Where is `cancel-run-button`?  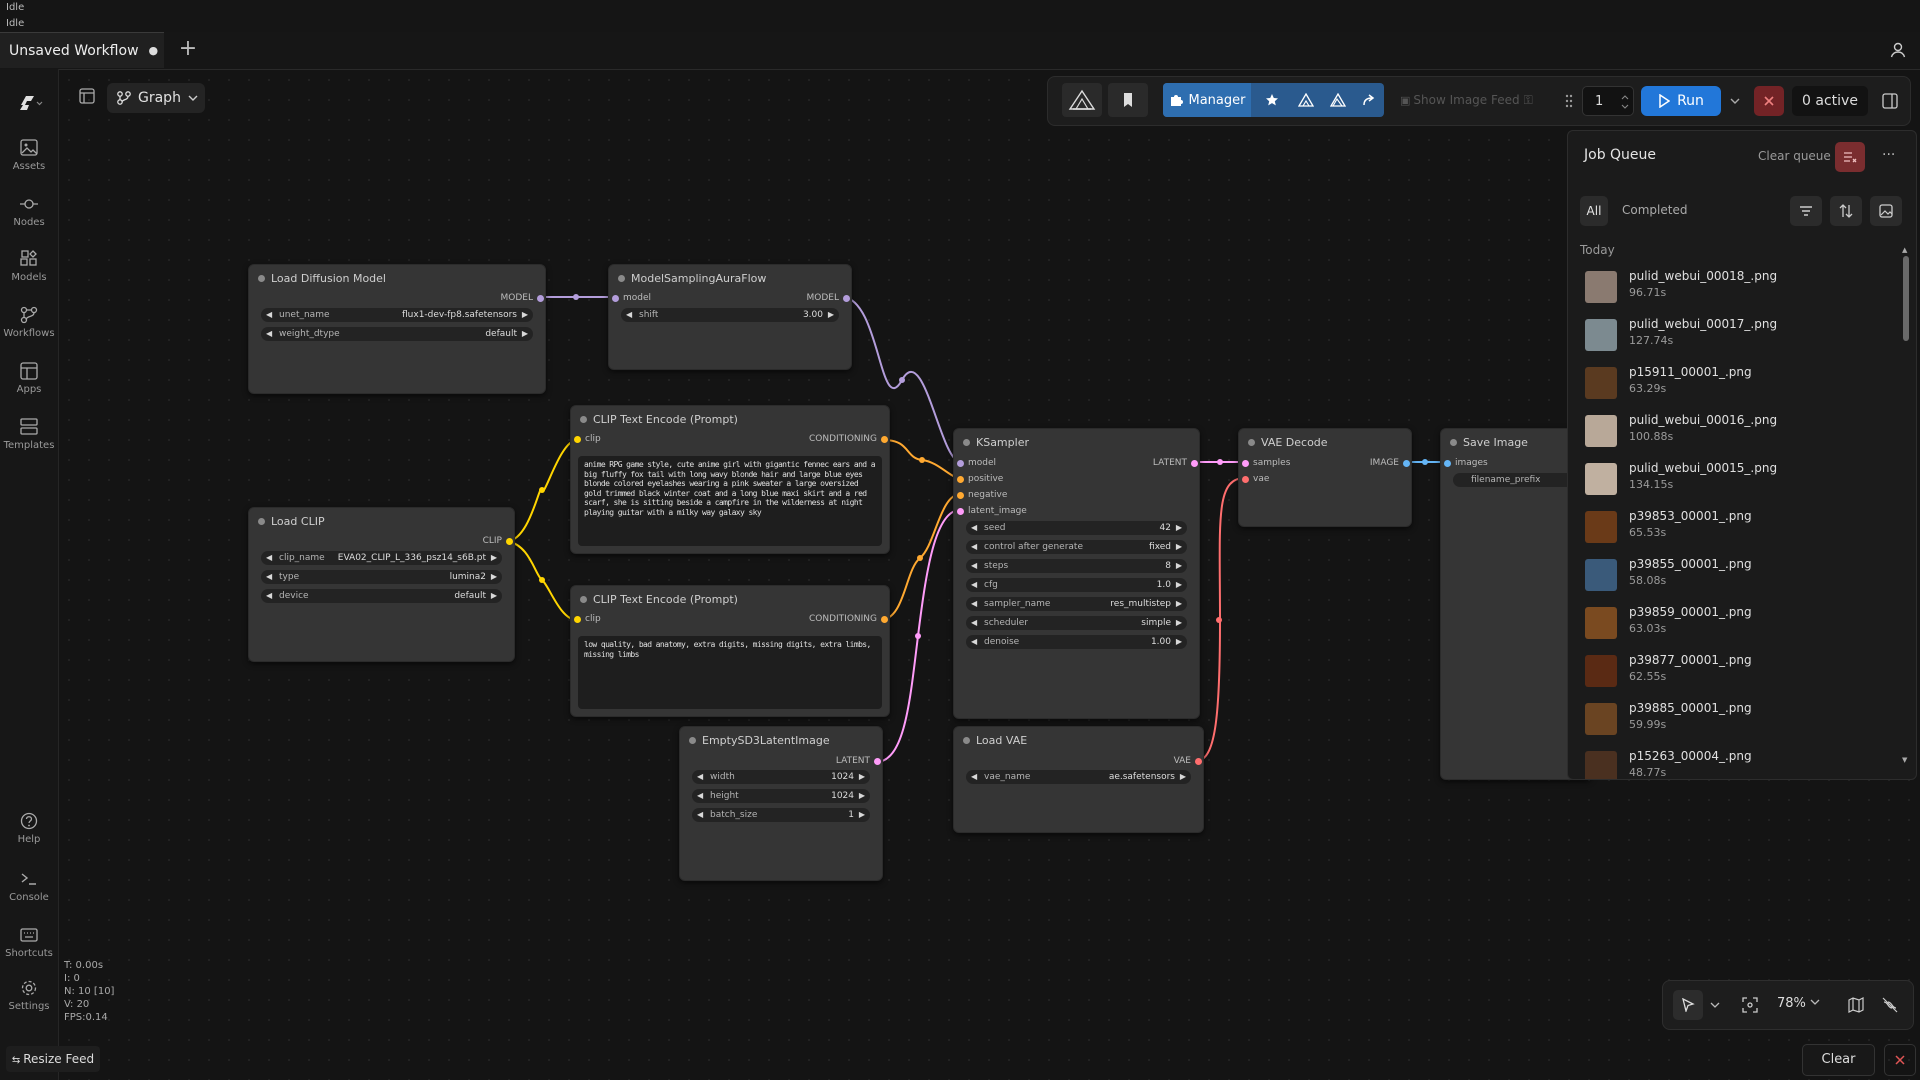 cancel-run-button is located at coordinates (1769, 101).